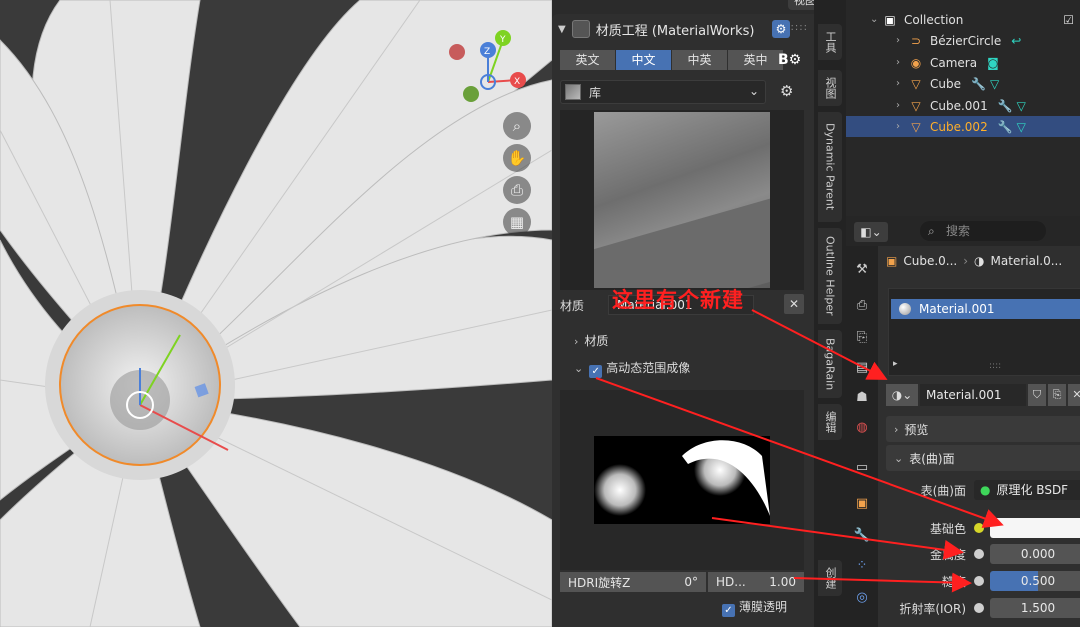  What do you see at coordinates (862, 270) in the screenshot?
I see `tool-tab-icon: ⚒` at bounding box center [862, 270].